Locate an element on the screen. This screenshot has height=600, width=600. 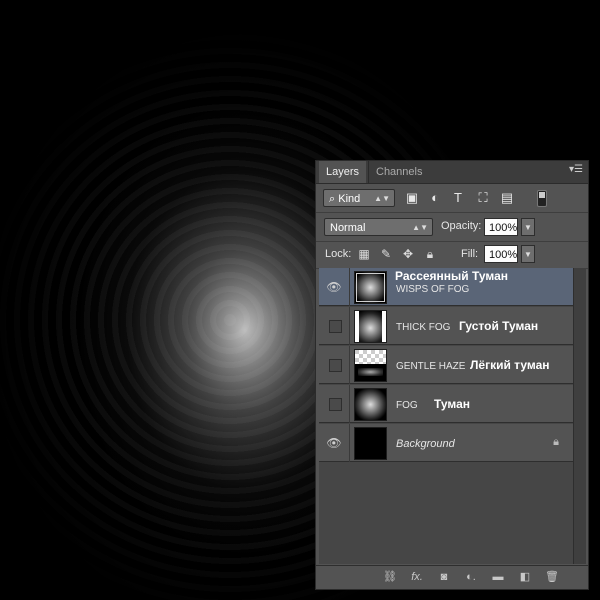
filter-row: ⌕ Kind ▲▼ ▣ ◐ T ⛶ ▤ is located at coordinates (452, 198).